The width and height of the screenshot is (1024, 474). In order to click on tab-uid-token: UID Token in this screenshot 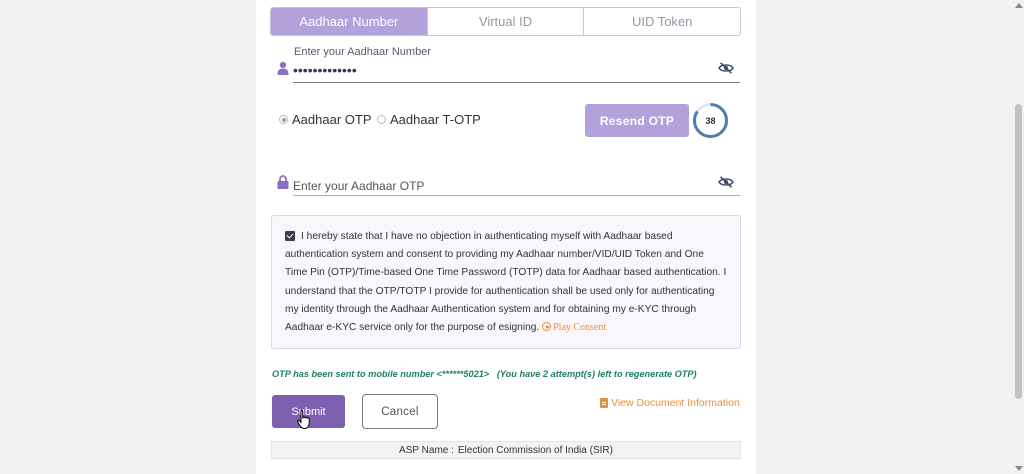, I will do `click(662, 21)`.